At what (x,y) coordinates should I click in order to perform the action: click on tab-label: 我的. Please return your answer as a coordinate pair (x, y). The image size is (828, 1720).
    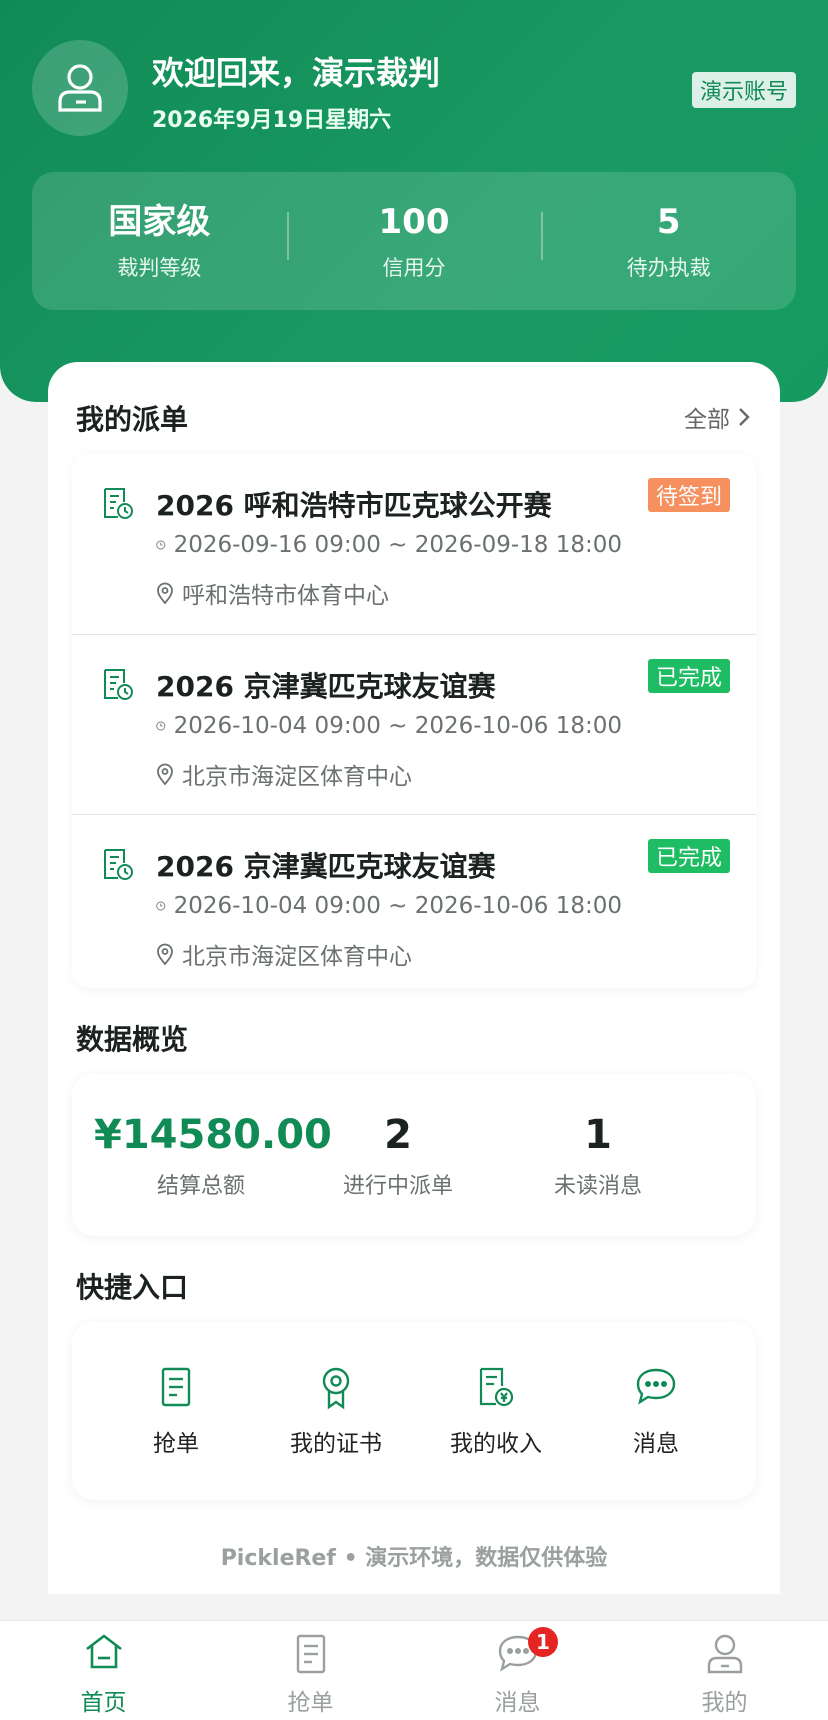
    Looking at the image, I should click on (724, 1703).